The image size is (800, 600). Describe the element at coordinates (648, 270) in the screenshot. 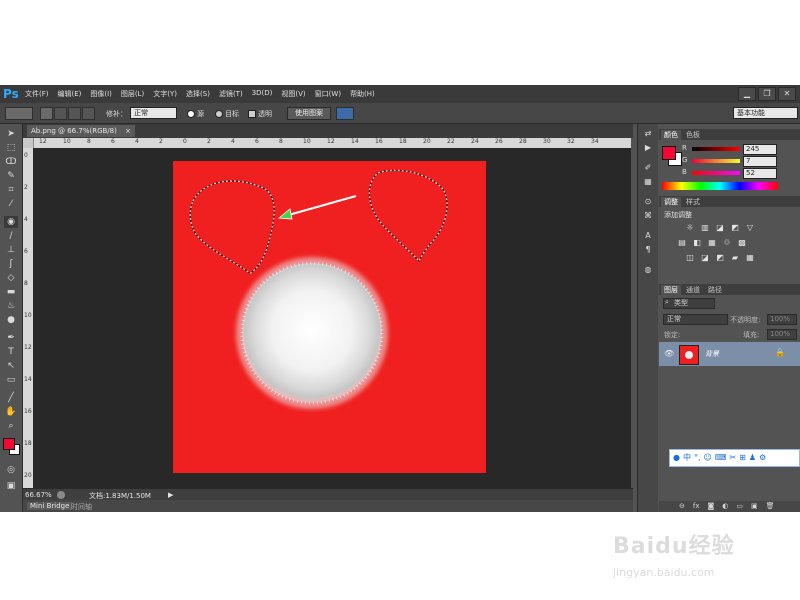

I see `dock-3d-icon: ◍` at that location.